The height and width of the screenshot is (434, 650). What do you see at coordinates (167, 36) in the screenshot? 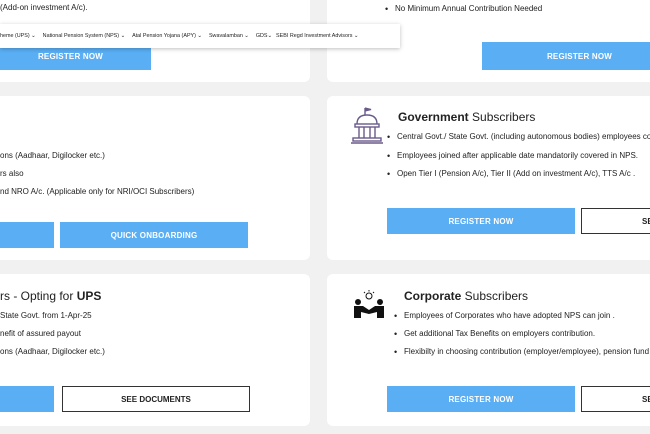
I see `nav-item-apy: Atal Pension Yojana (APY) ⌄` at bounding box center [167, 36].